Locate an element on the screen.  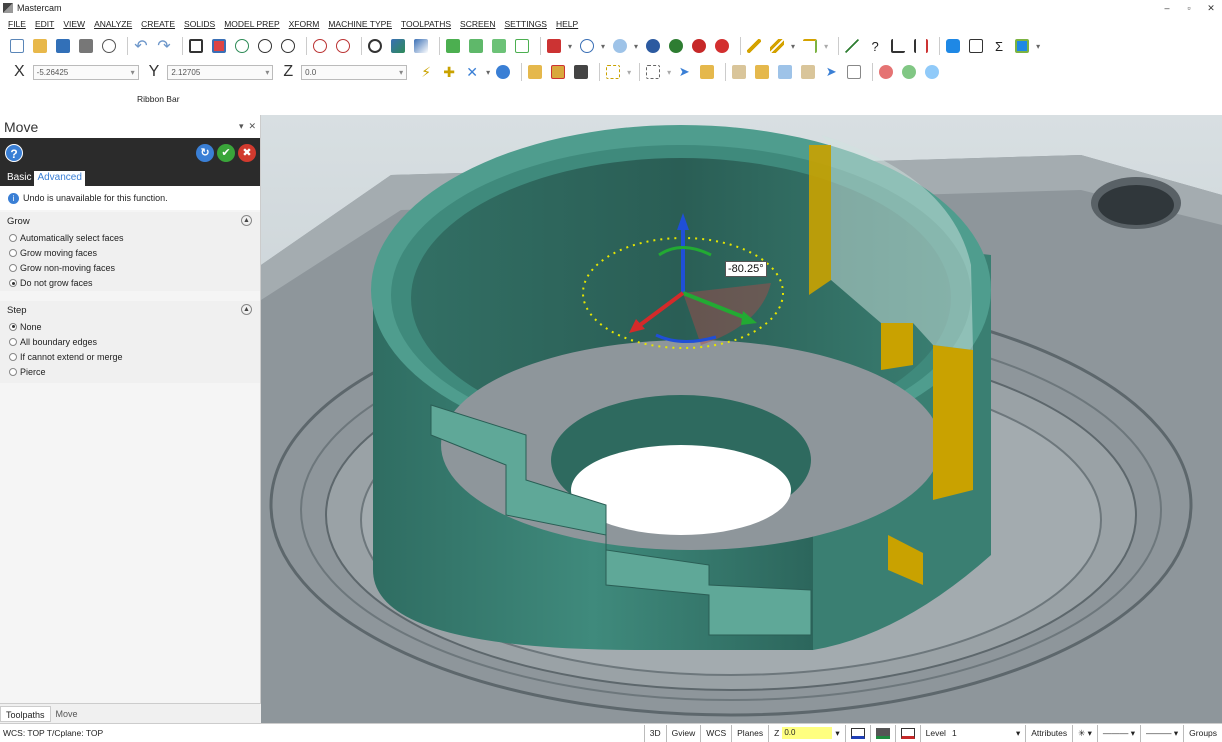
help-button: ? is located at coordinates (14, 153).